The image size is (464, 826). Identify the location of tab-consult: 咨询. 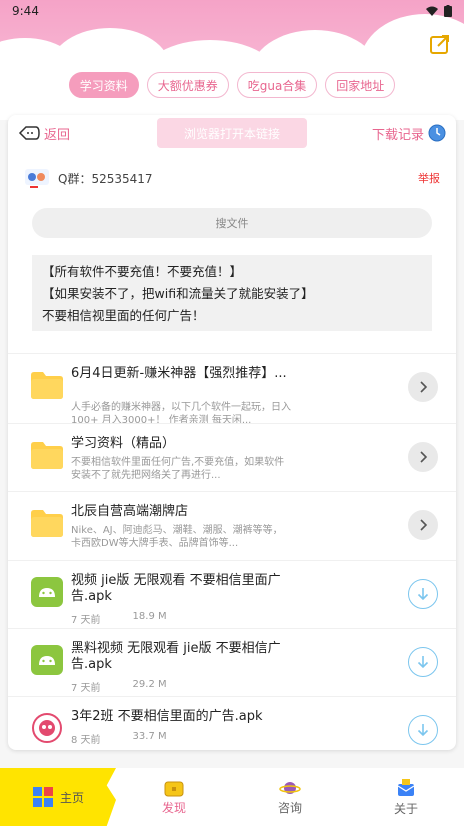
(290, 797).